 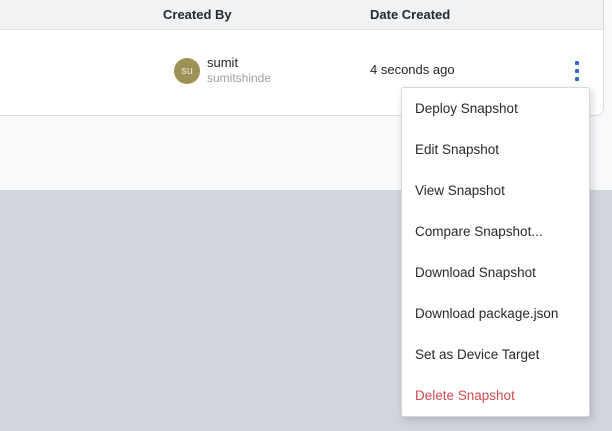 I want to click on menu-item-edit-snapshot: Edit Snapshot, so click(x=495, y=149).